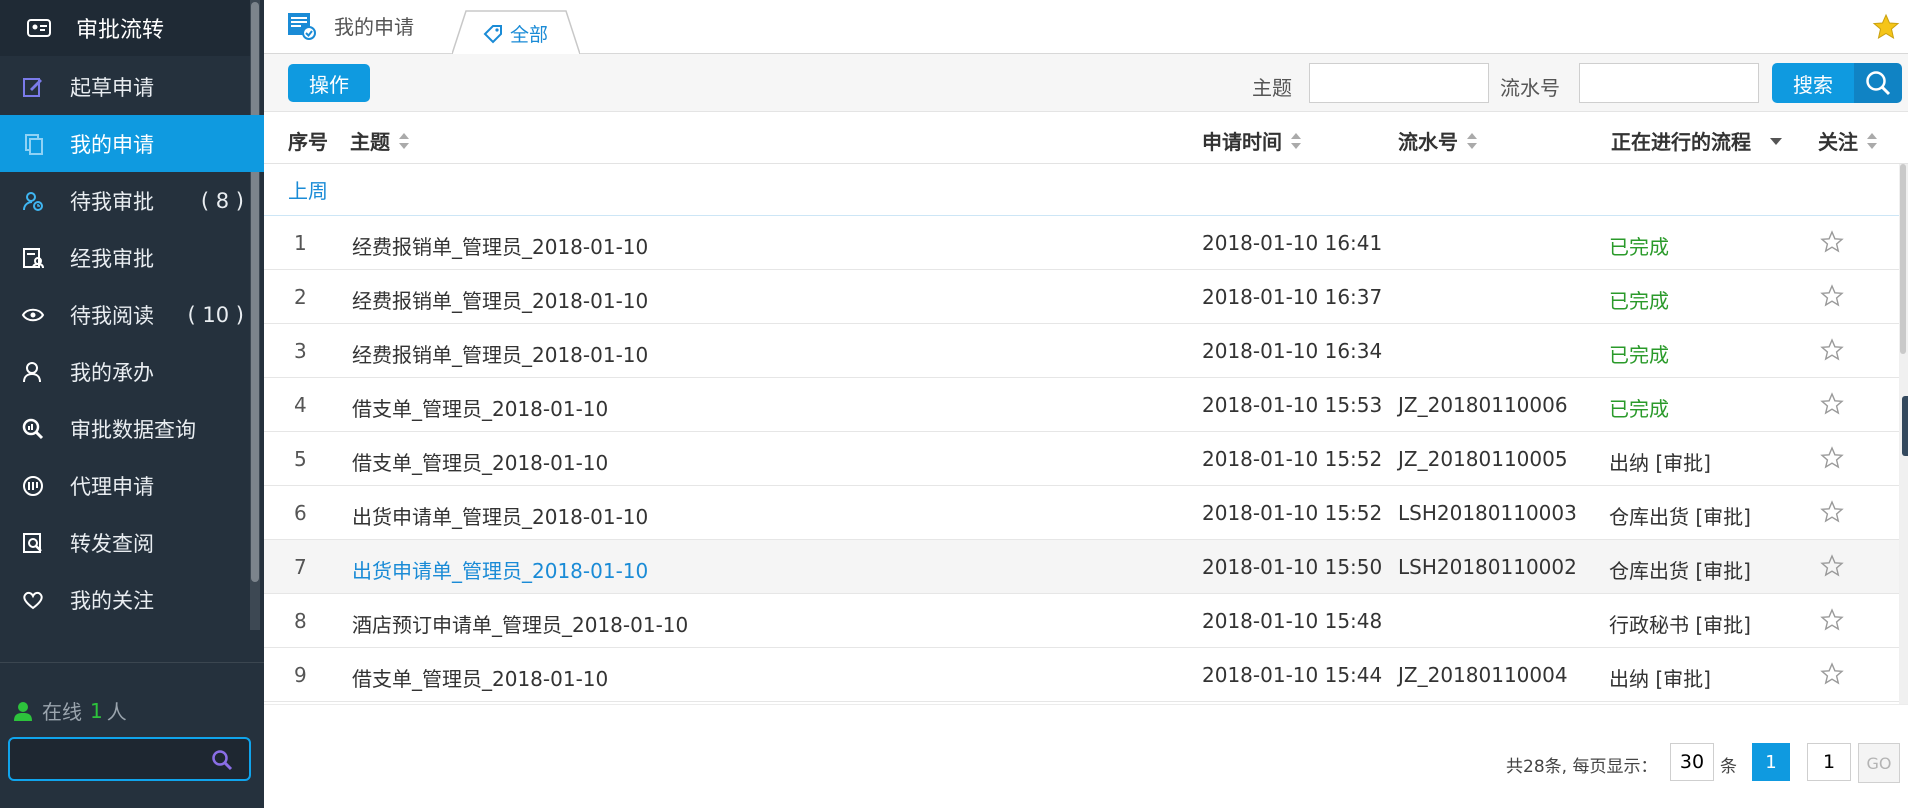 The image size is (1908, 808). Describe the element at coordinates (1399, 83) in the screenshot. I see `subject-input` at that location.